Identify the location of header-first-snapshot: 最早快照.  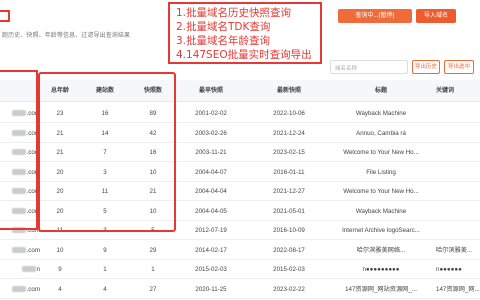
(211, 91).